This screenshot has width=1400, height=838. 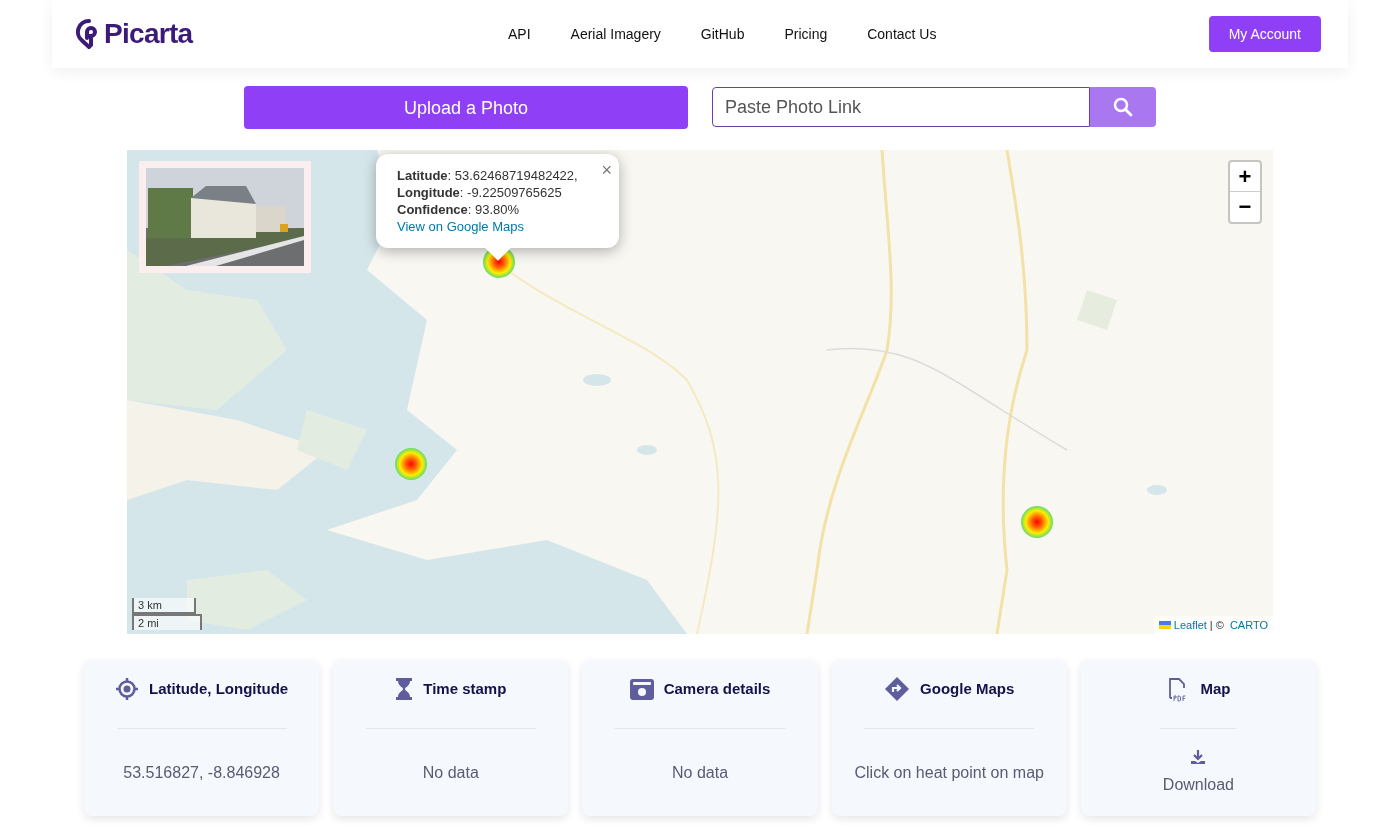 I want to click on card-value: Click on heat point on map, so click(x=949, y=773).